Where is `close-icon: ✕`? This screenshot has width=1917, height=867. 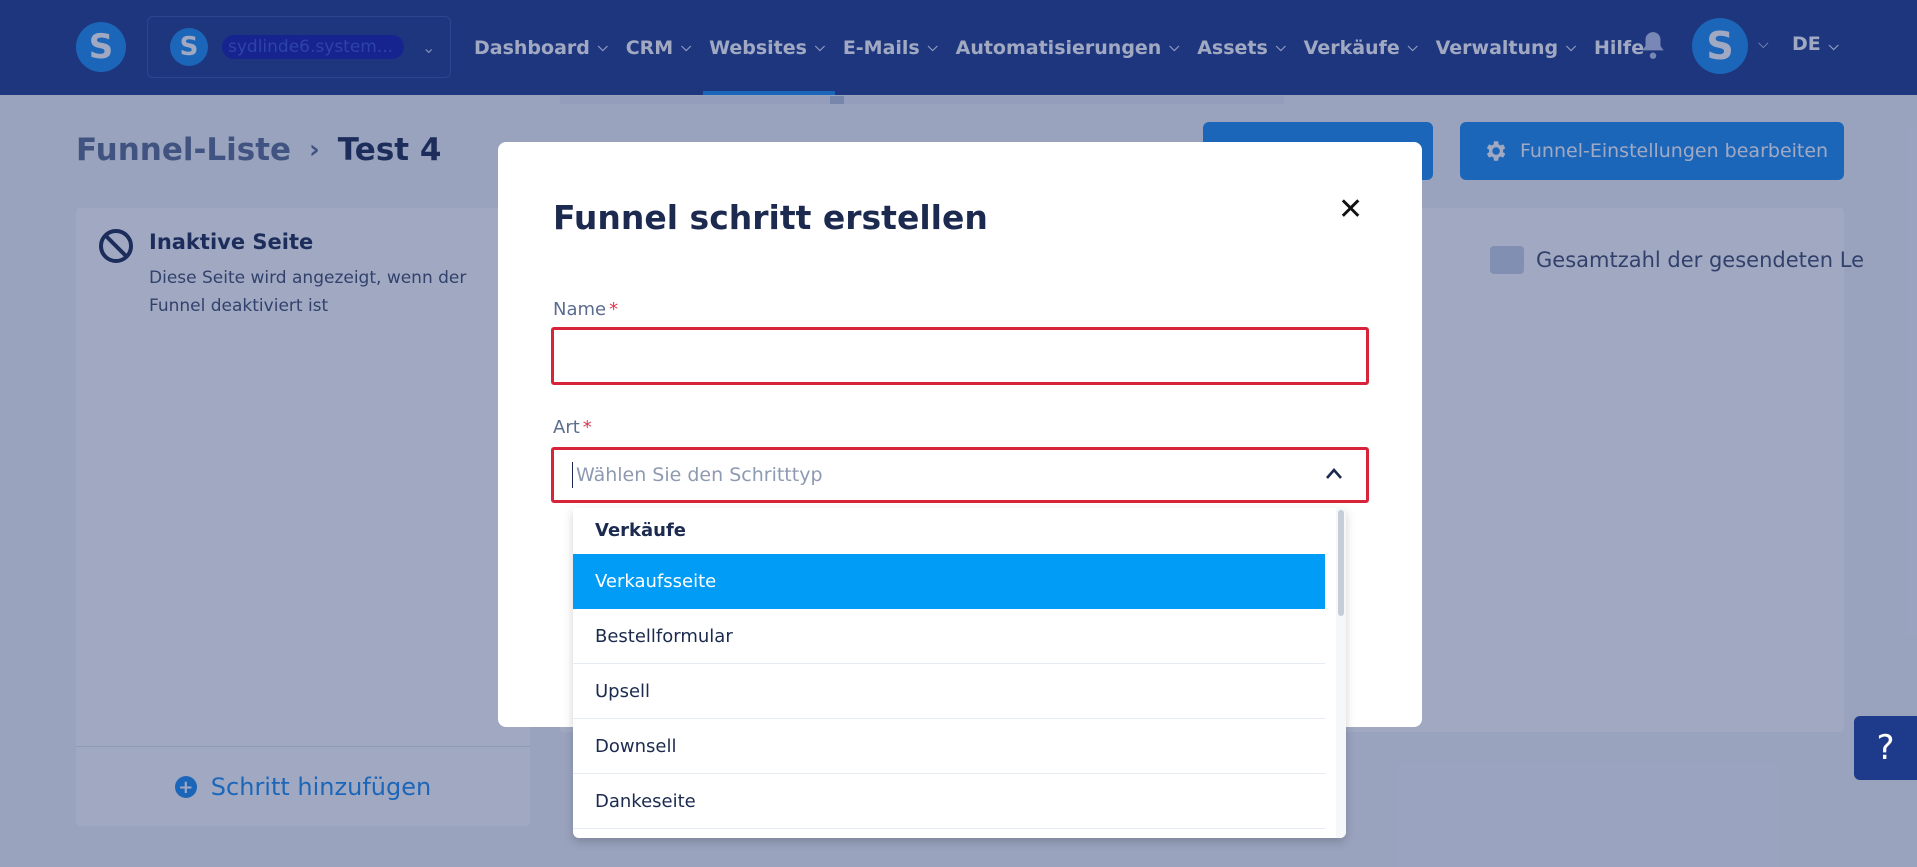 close-icon: ✕ is located at coordinates (1350, 209).